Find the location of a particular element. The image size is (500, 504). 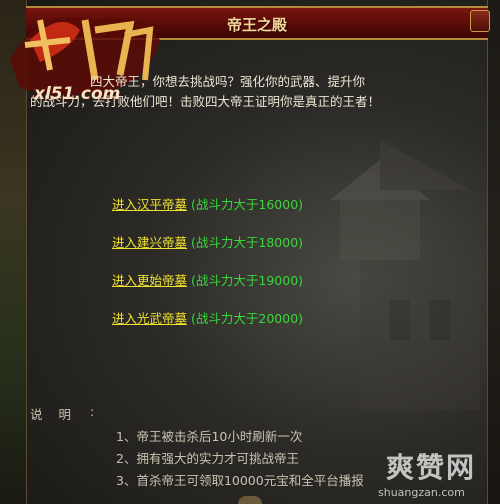

enter-jianxing-tomb-link: 进入建兴帝墓 is located at coordinates (149, 242).